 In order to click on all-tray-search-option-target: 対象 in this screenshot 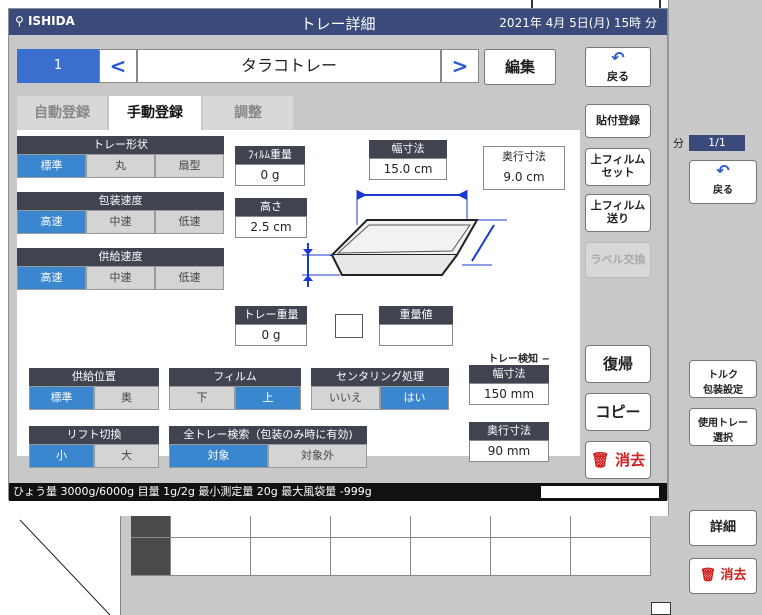, I will do `click(218, 456)`.